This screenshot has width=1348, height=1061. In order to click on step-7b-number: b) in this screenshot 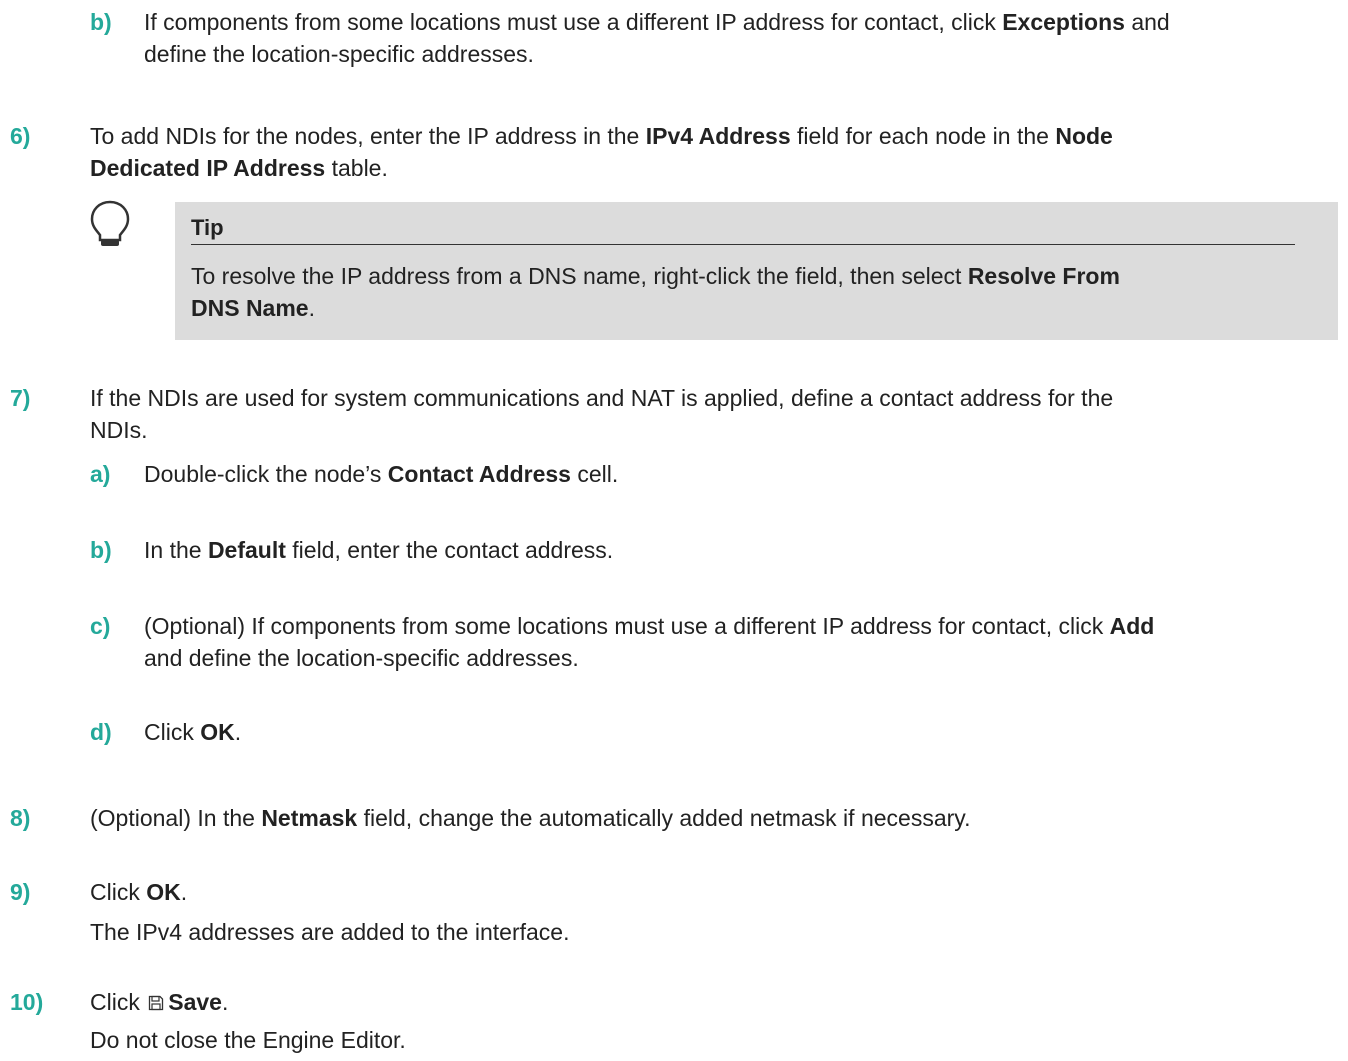, I will do `click(101, 550)`.